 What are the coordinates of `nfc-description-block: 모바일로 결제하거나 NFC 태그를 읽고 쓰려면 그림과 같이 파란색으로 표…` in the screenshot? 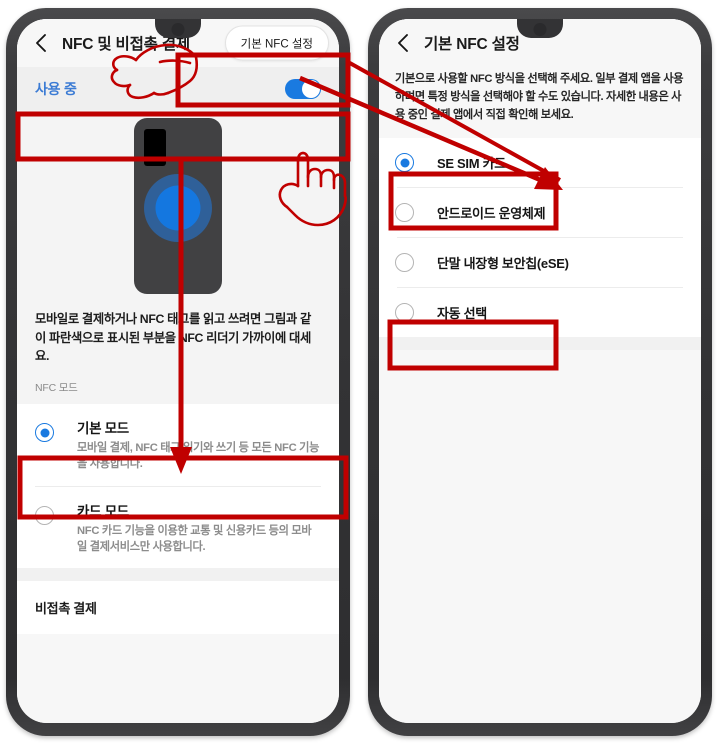 It's located at (178, 334).